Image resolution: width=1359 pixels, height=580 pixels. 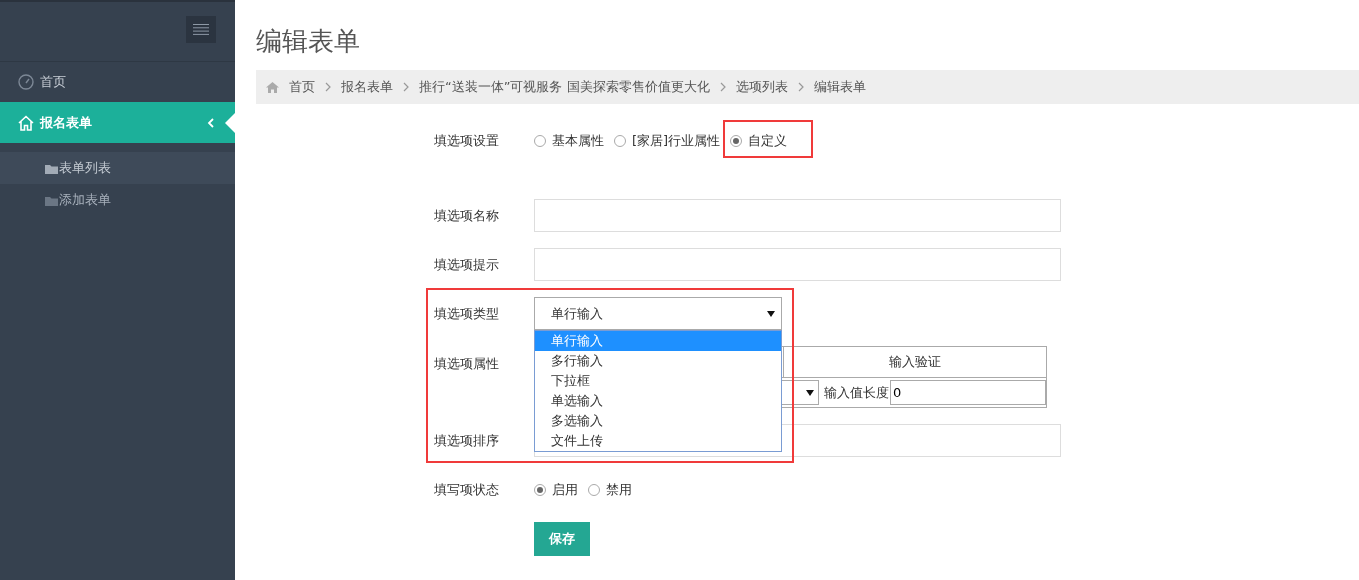 I want to click on field-label: 填选项属性, so click(x=467, y=364).